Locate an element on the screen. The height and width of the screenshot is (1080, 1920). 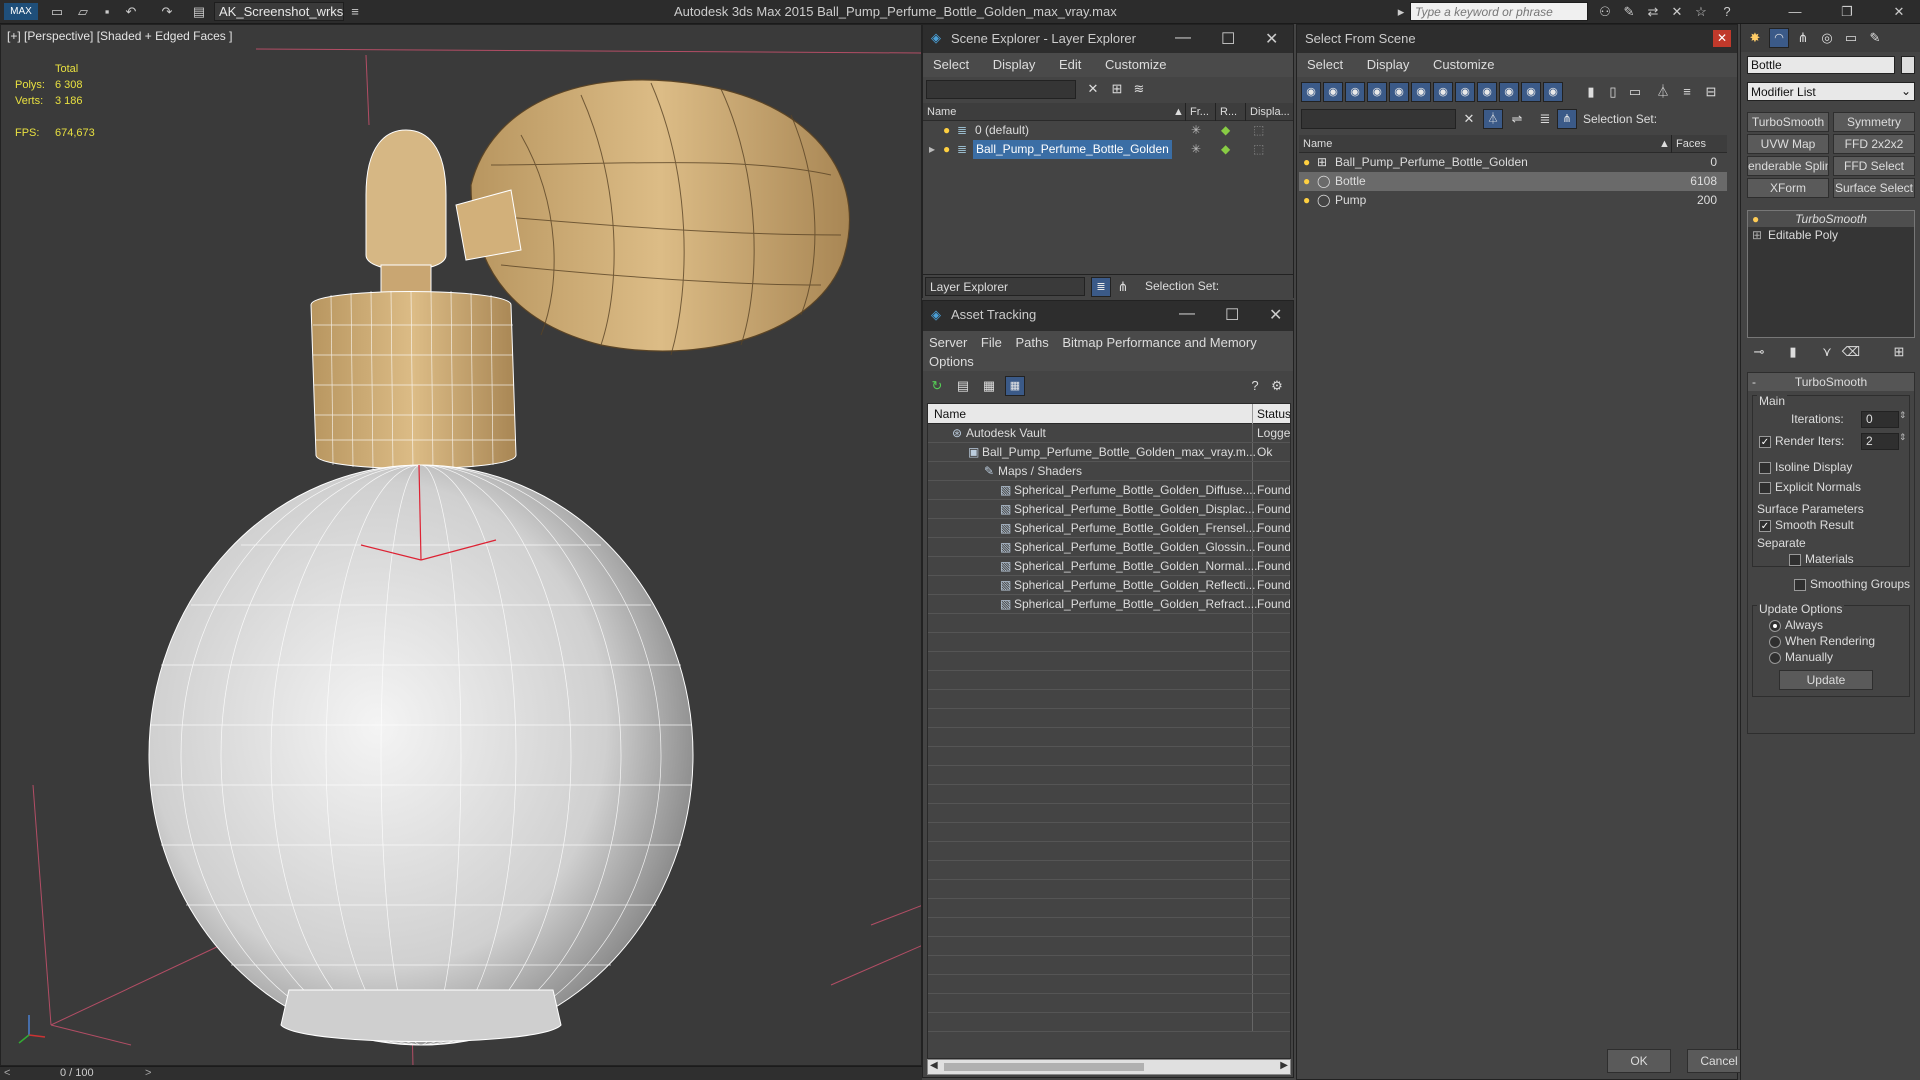
scroll-thumb is located at coordinates (1044, 1067).